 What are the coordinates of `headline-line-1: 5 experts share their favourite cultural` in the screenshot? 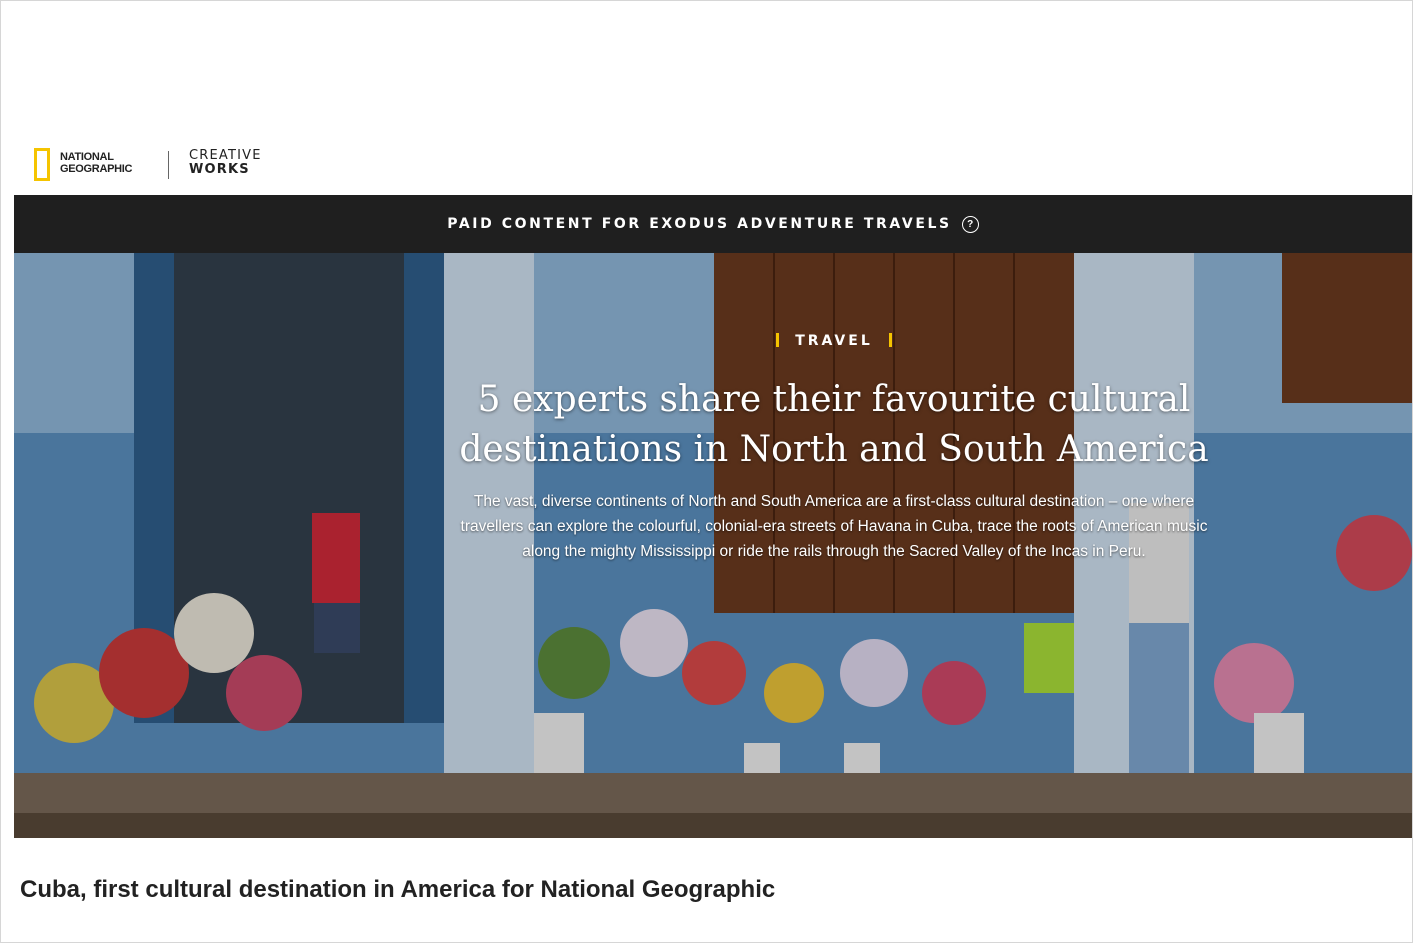 It's located at (834, 399).